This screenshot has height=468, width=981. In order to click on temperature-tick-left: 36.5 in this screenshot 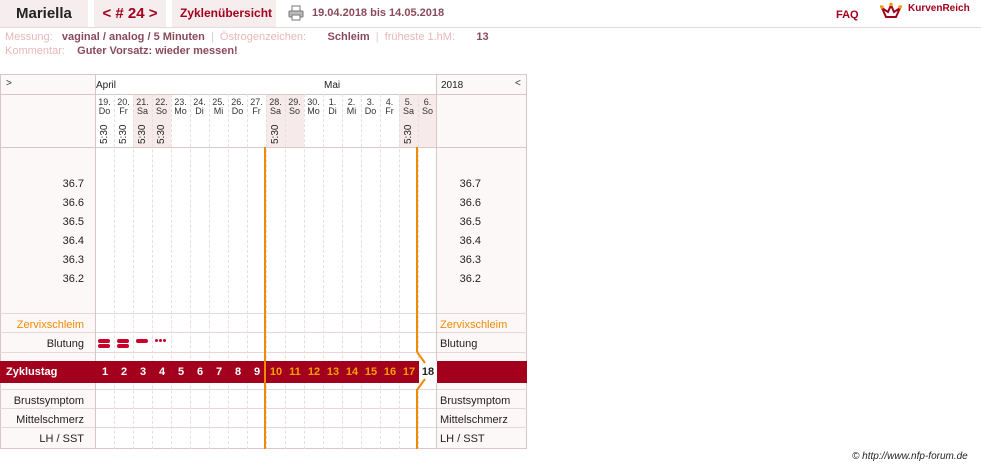, I will do `click(73, 222)`.